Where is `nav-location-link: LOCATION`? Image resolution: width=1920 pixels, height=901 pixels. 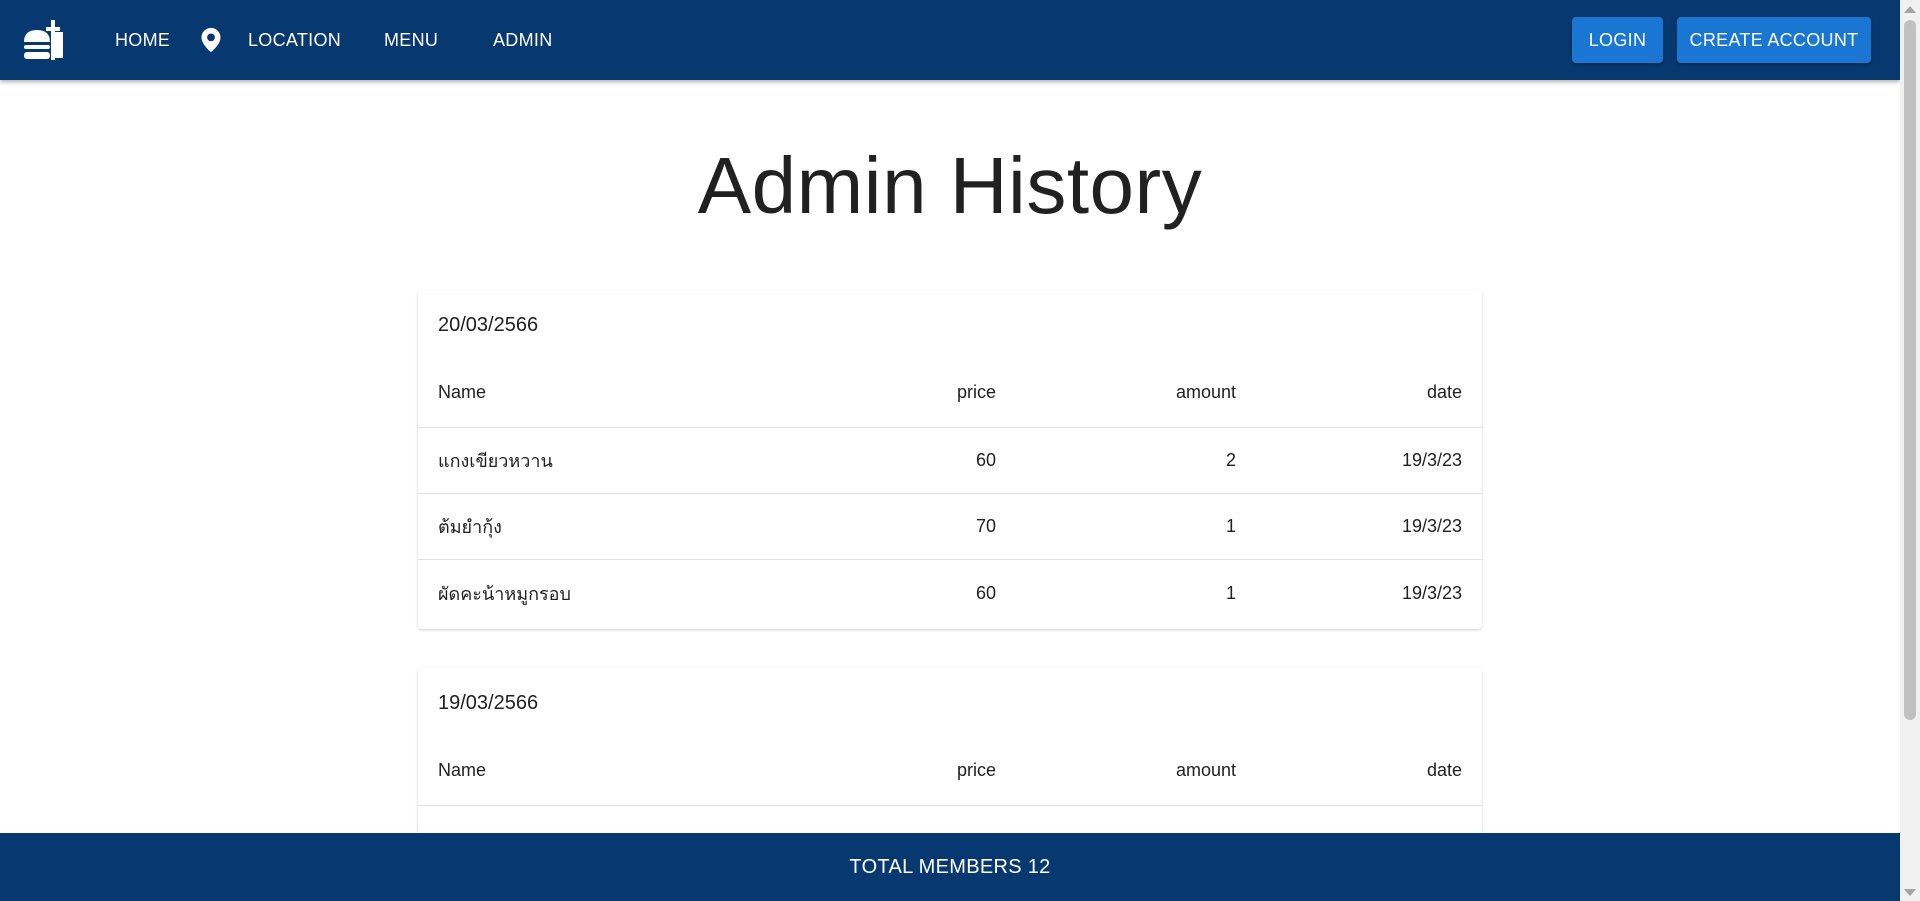 nav-location-link: LOCATION is located at coordinates (270, 40).